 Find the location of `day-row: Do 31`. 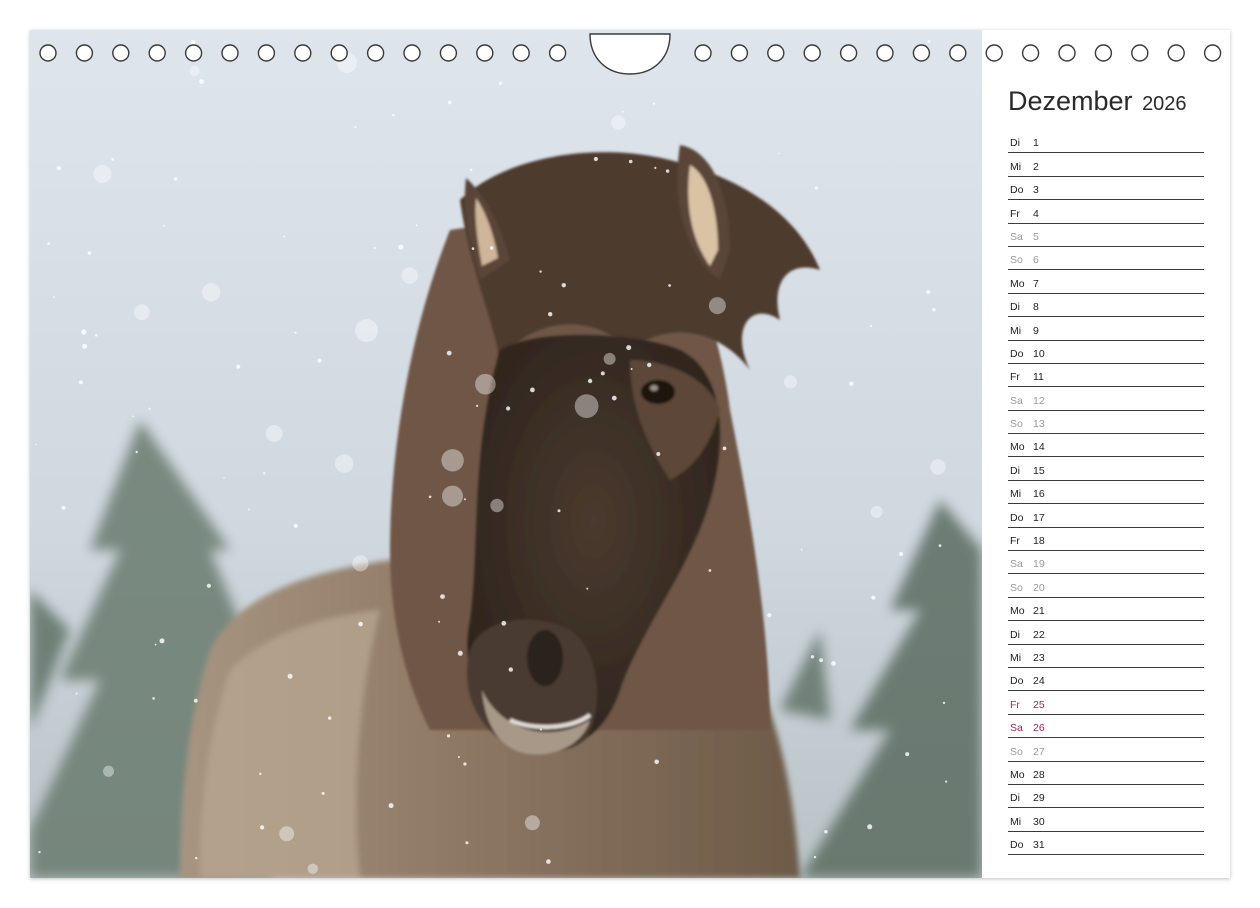

day-row: Do 31 is located at coordinates (1106, 844).